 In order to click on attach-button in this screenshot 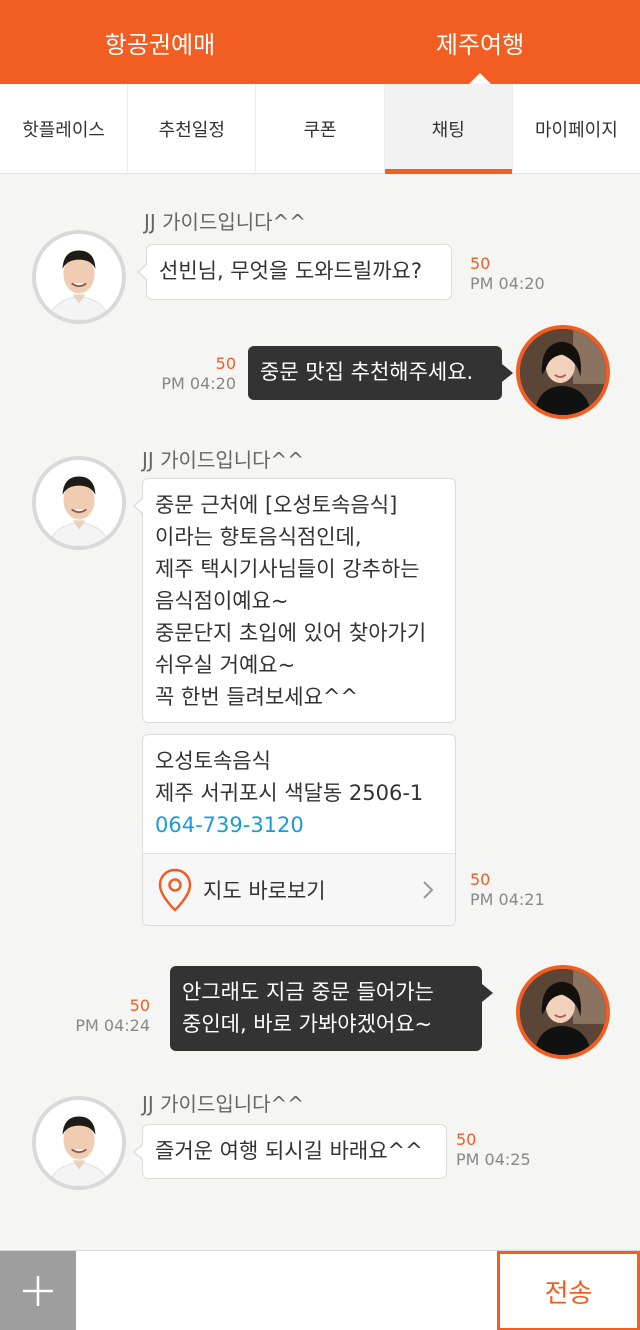, I will do `click(38, 1290)`.